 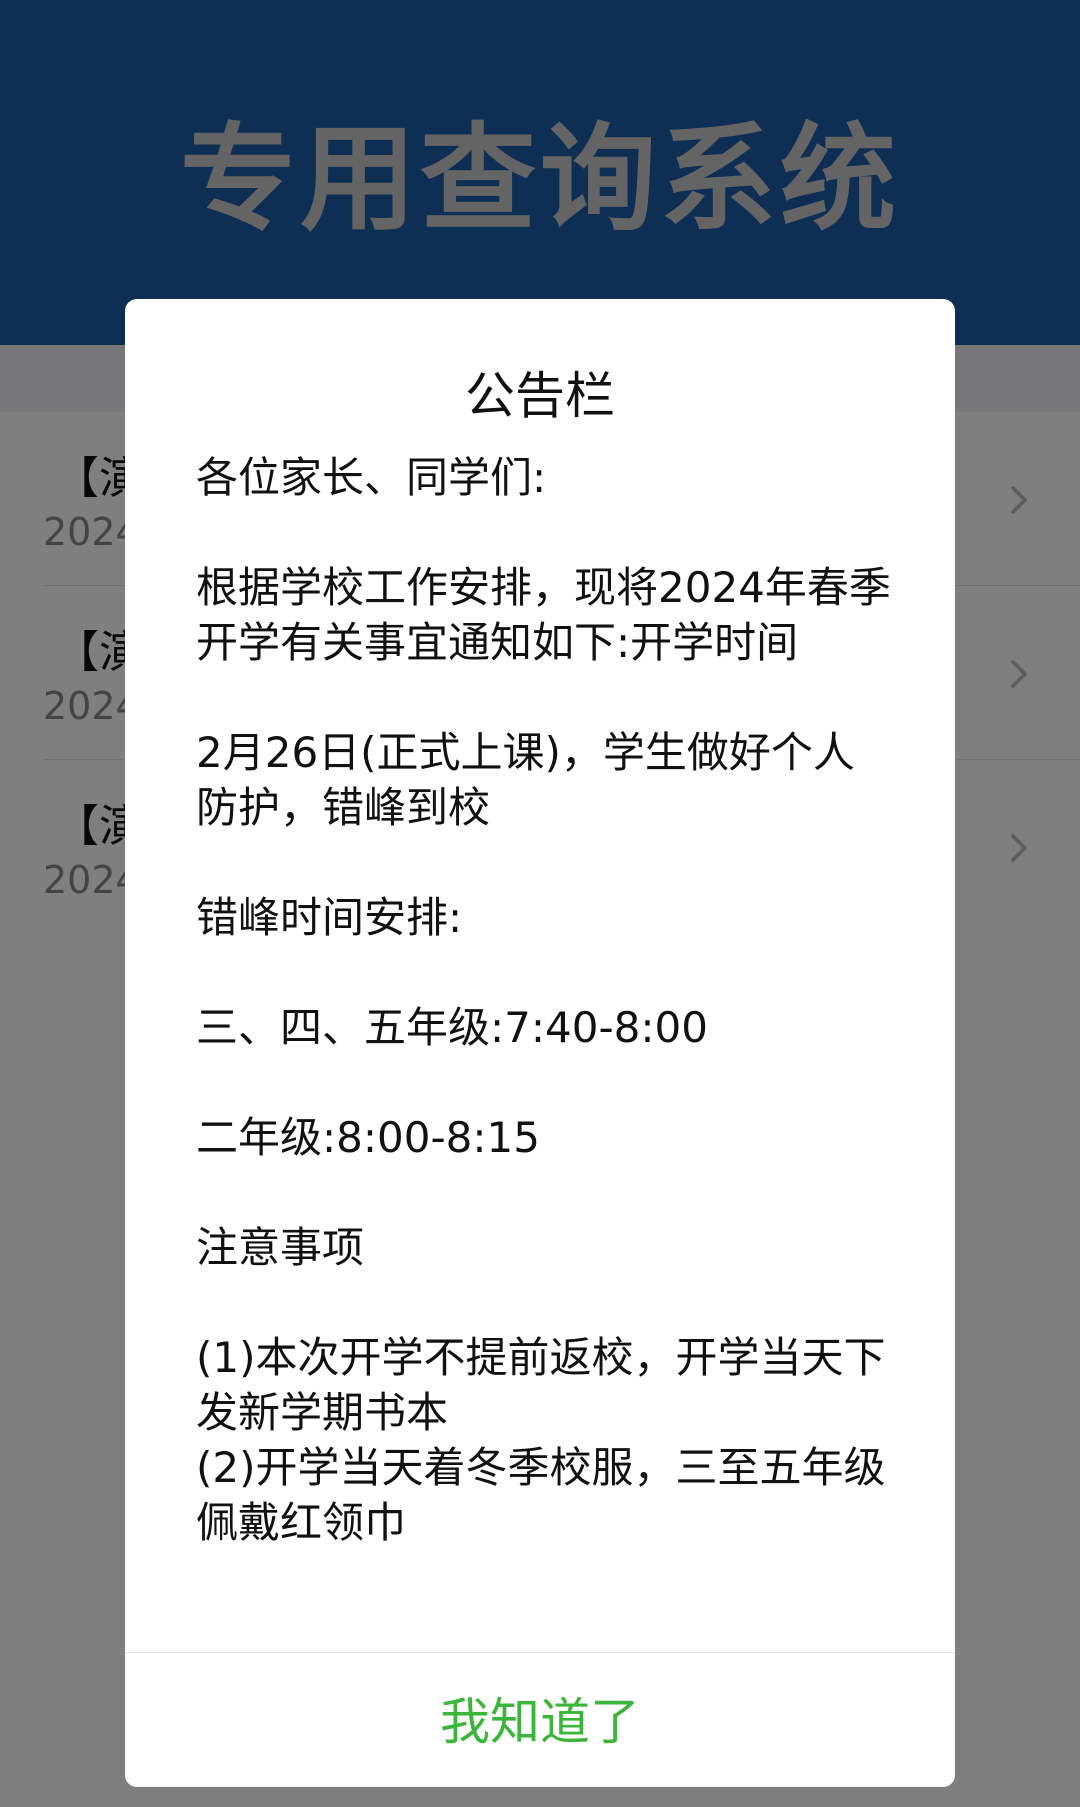 What do you see at coordinates (329, 917) in the screenshot?
I see `dialog-paragraph: 错峰时间安排:` at bounding box center [329, 917].